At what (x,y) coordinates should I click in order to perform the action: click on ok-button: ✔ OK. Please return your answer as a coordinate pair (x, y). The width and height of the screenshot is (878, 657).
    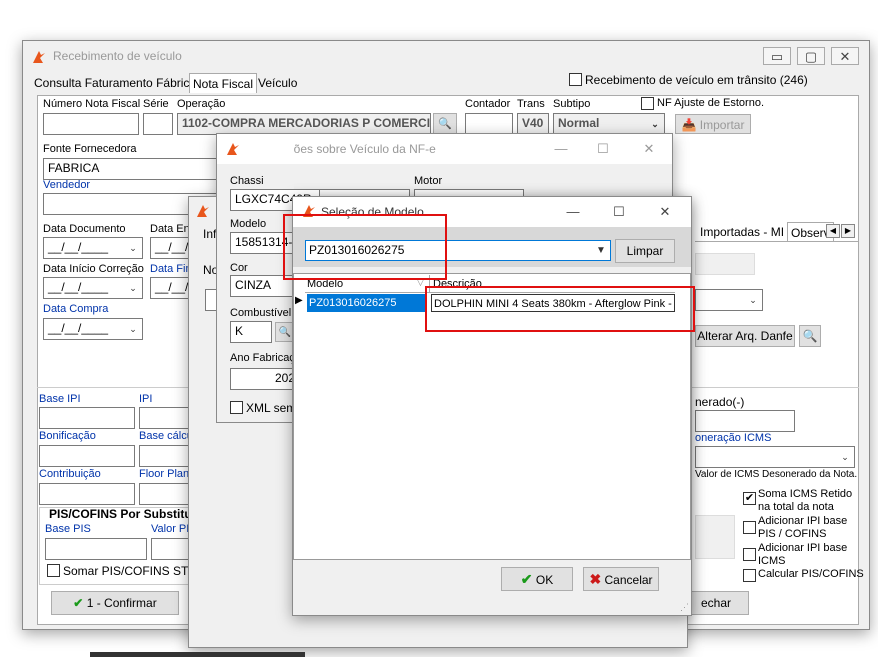
    Looking at the image, I should click on (537, 579).